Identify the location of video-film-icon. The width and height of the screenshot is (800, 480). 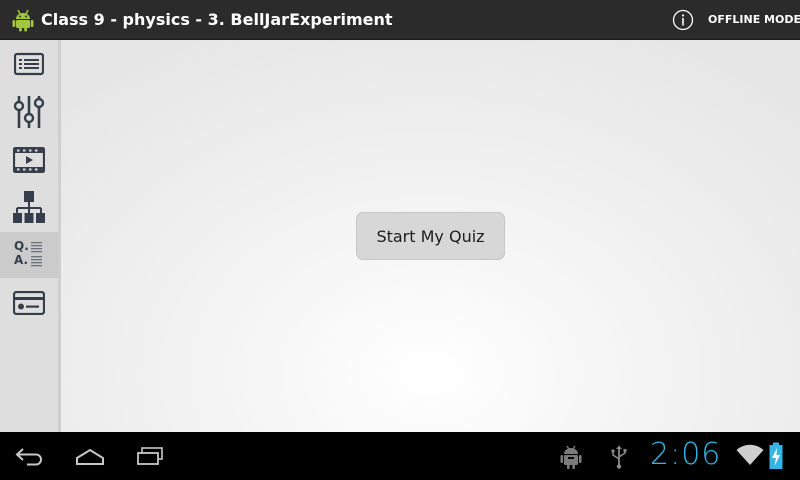
(29, 160).